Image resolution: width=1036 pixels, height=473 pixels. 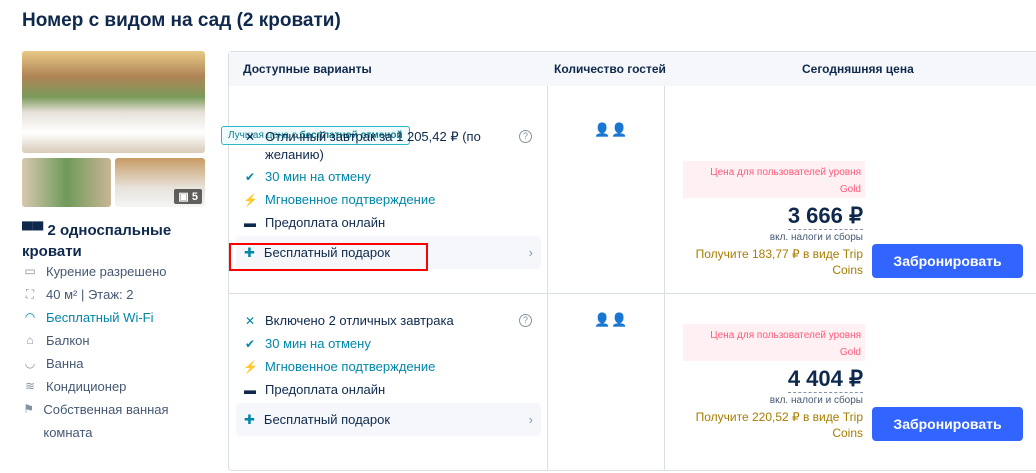 What do you see at coordinates (30, 317) in the screenshot?
I see `wifi-icon: ◠` at bounding box center [30, 317].